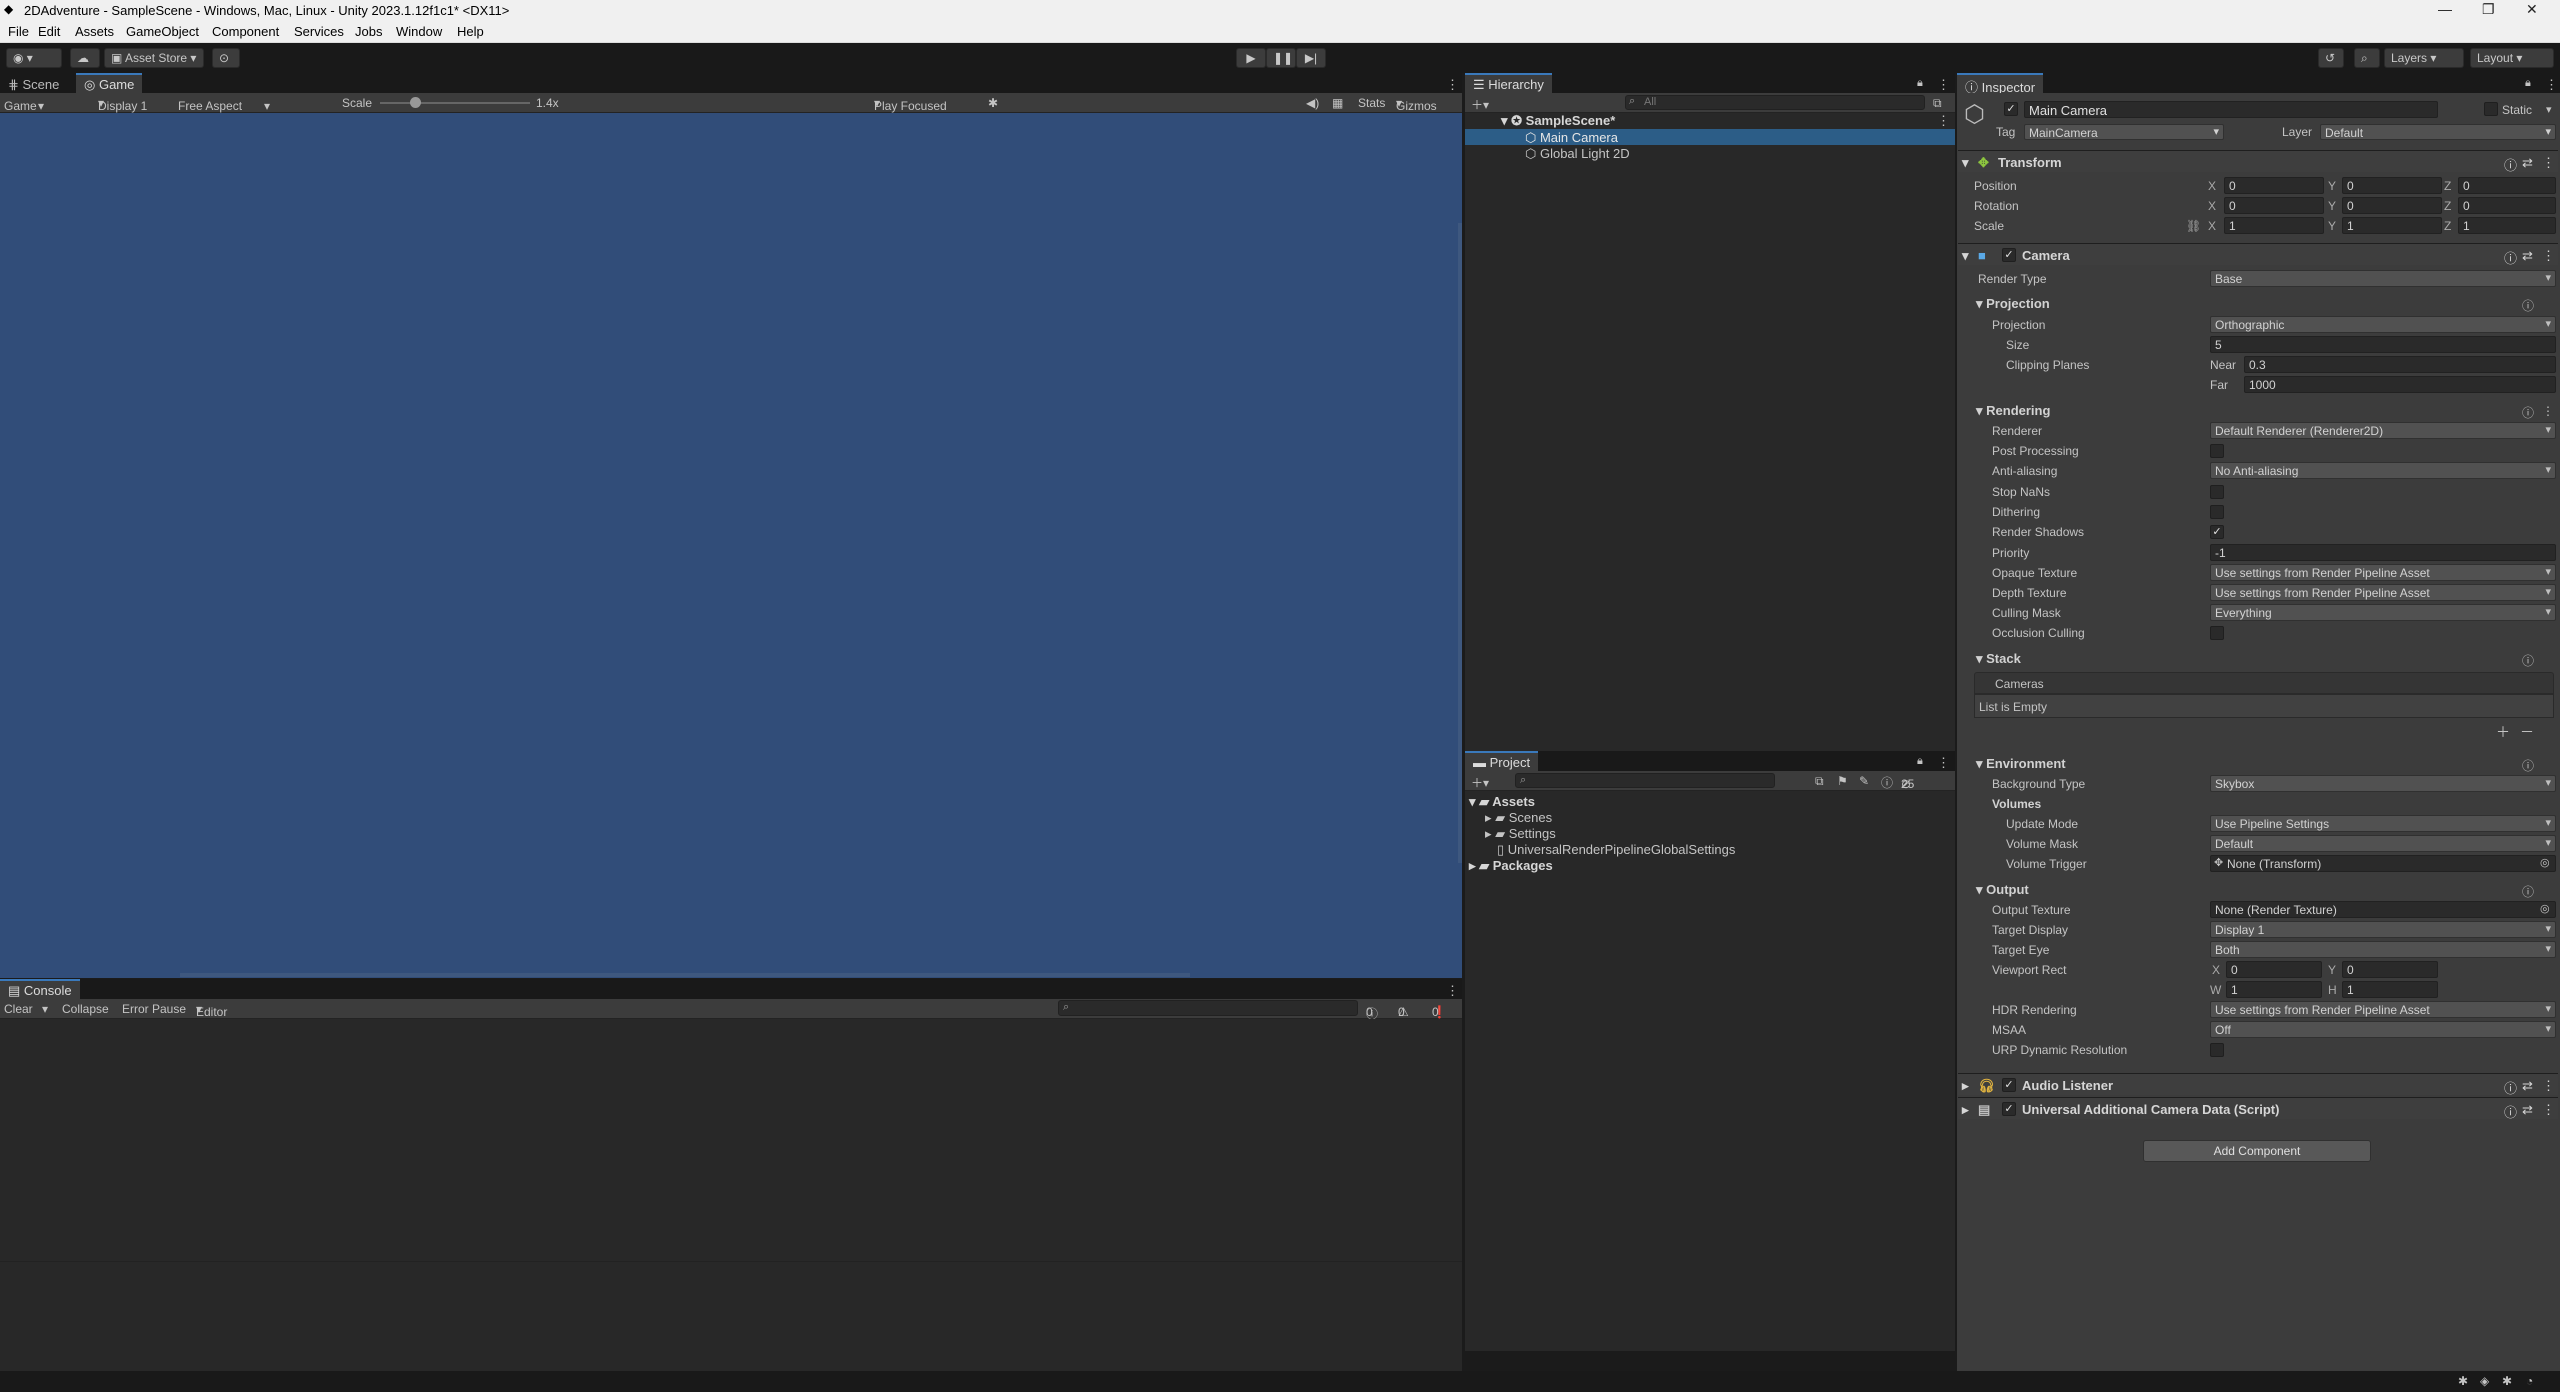  Describe the element at coordinates (2002, 890) in the screenshot. I see `output-section-header: ▾ Output` at that location.